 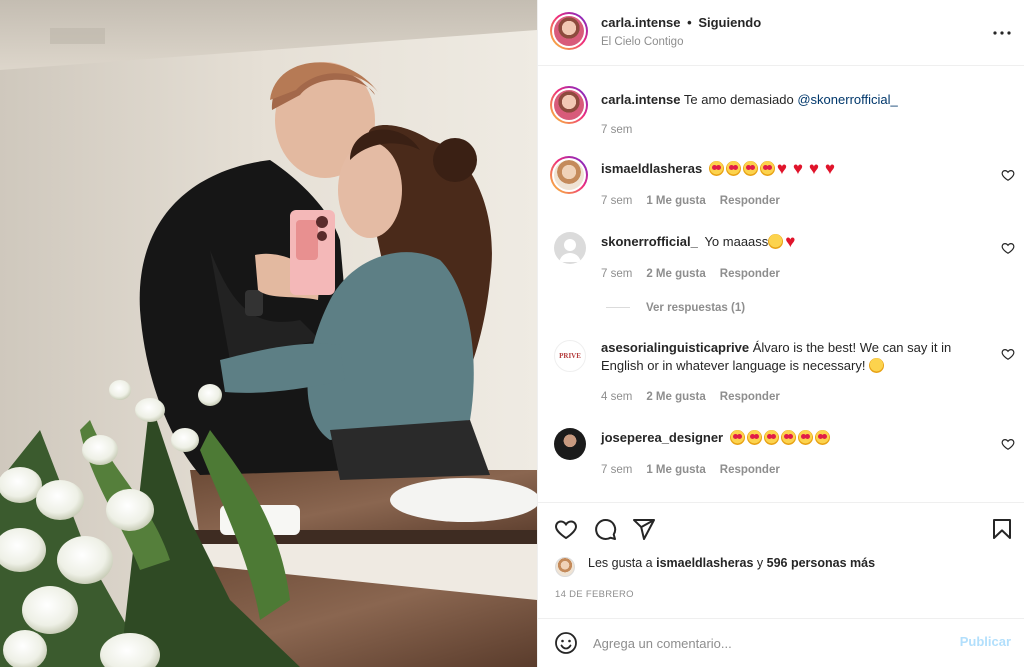 I want to click on comment-time: 4 sem, so click(x=616, y=397).